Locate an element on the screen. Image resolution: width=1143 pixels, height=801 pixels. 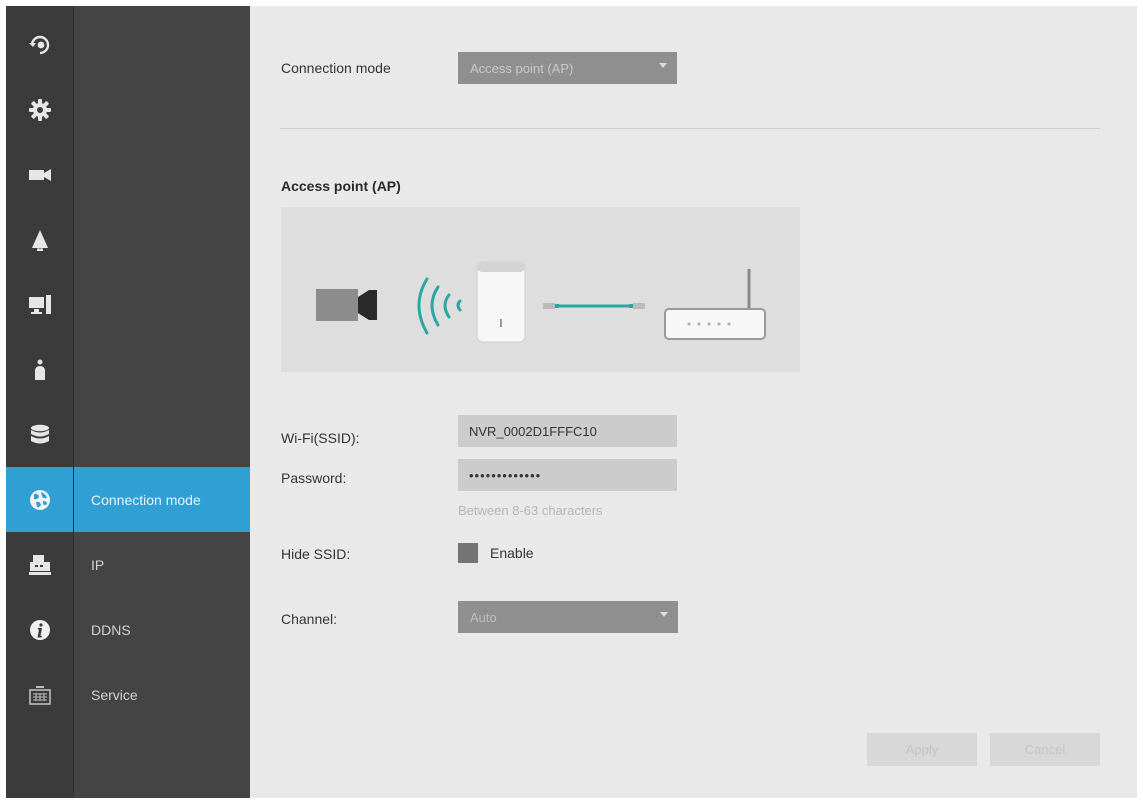
gear-icon is located at coordinates (39, 109).